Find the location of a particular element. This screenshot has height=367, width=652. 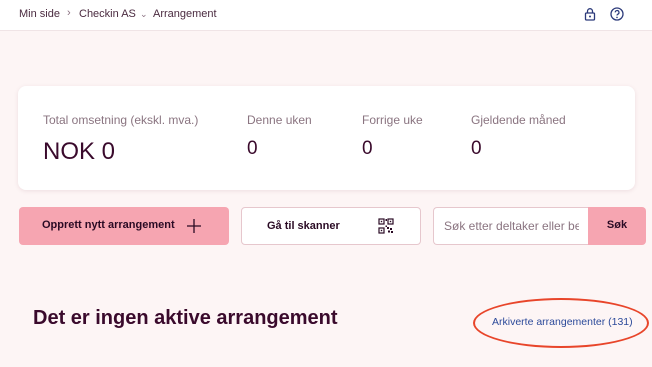

breadcrumb-item-min-side: Min side is located at coordinates (39, 14).